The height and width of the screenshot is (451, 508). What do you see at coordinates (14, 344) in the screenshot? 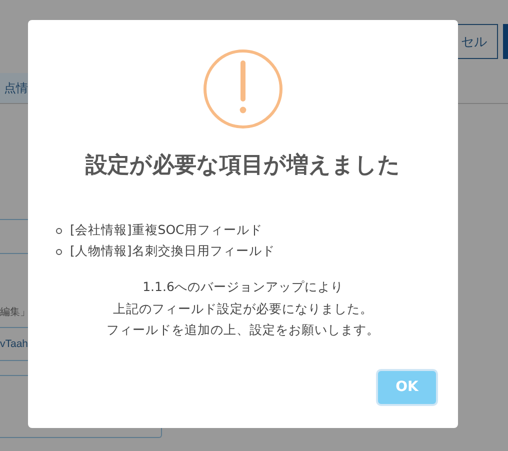
I see `field-value: vTaah` at bounding box center [14, 344].